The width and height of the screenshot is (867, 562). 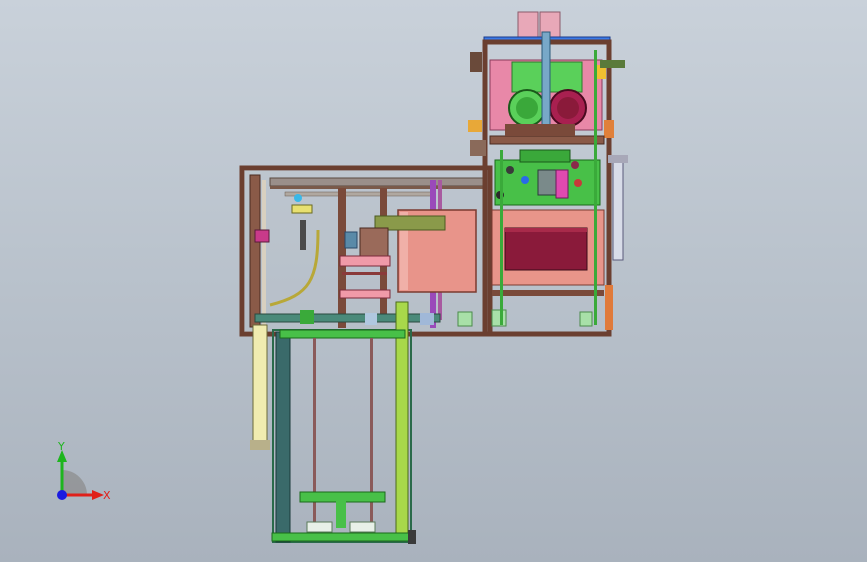 I want to click on left-post, so click(x=255, y=251).